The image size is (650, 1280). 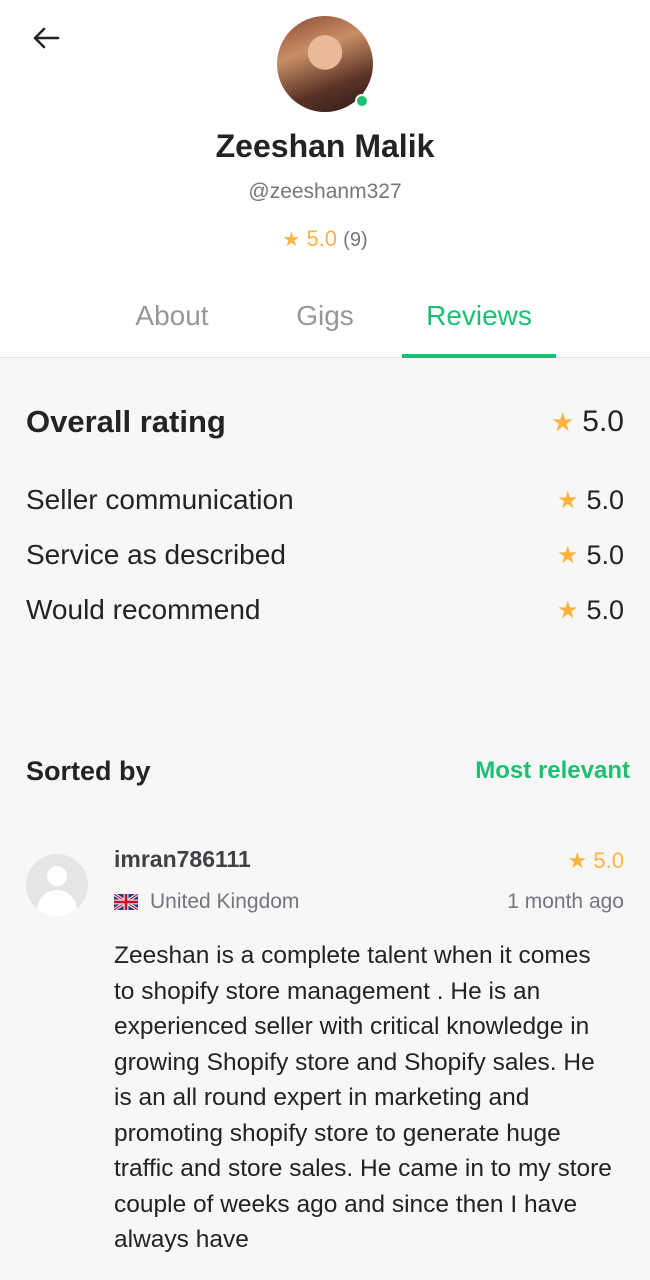 I want to click on profile-name: Zeeshan Malik, so click(x=325, y=146).